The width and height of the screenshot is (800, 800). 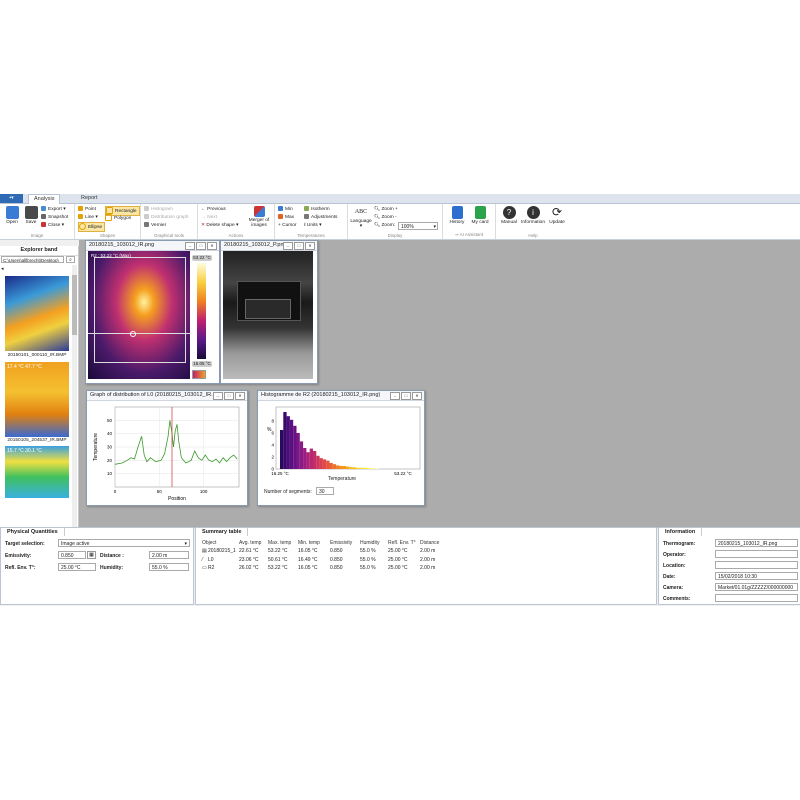 I want to click on operator-field, so click(x=756, y=554).